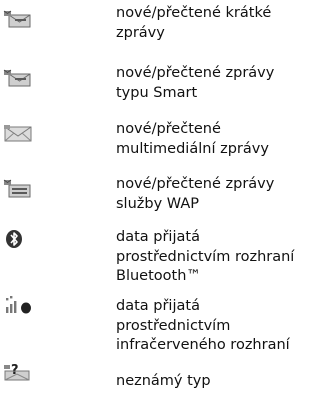  I want to click on unknown-type-icon: ?, so click(17, 372).